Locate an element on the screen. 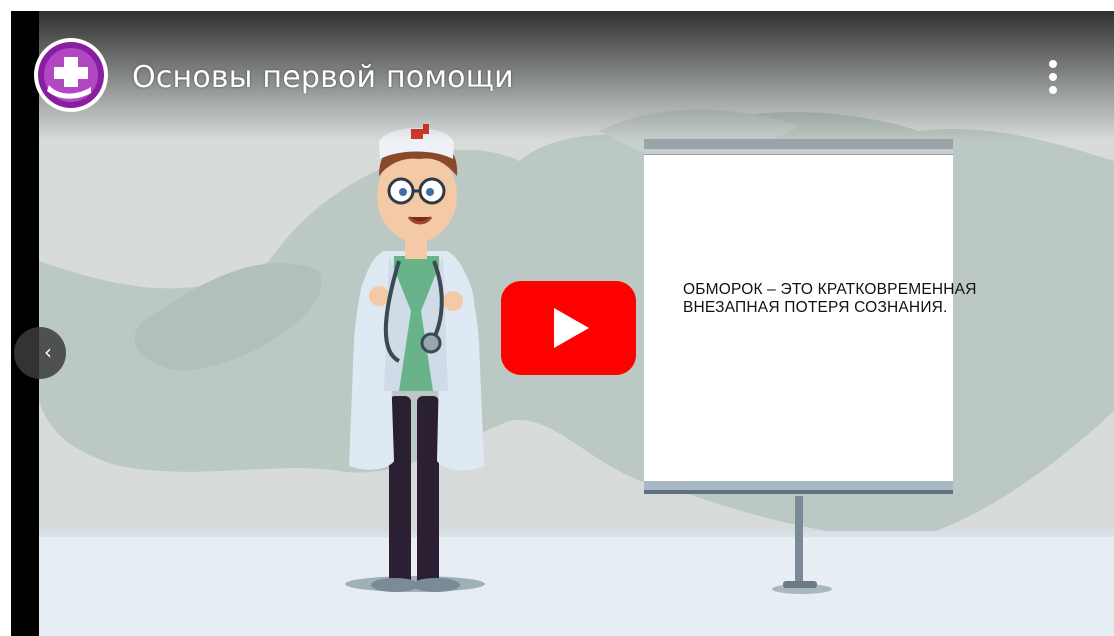  play-button is located at coordinates (568, 328).